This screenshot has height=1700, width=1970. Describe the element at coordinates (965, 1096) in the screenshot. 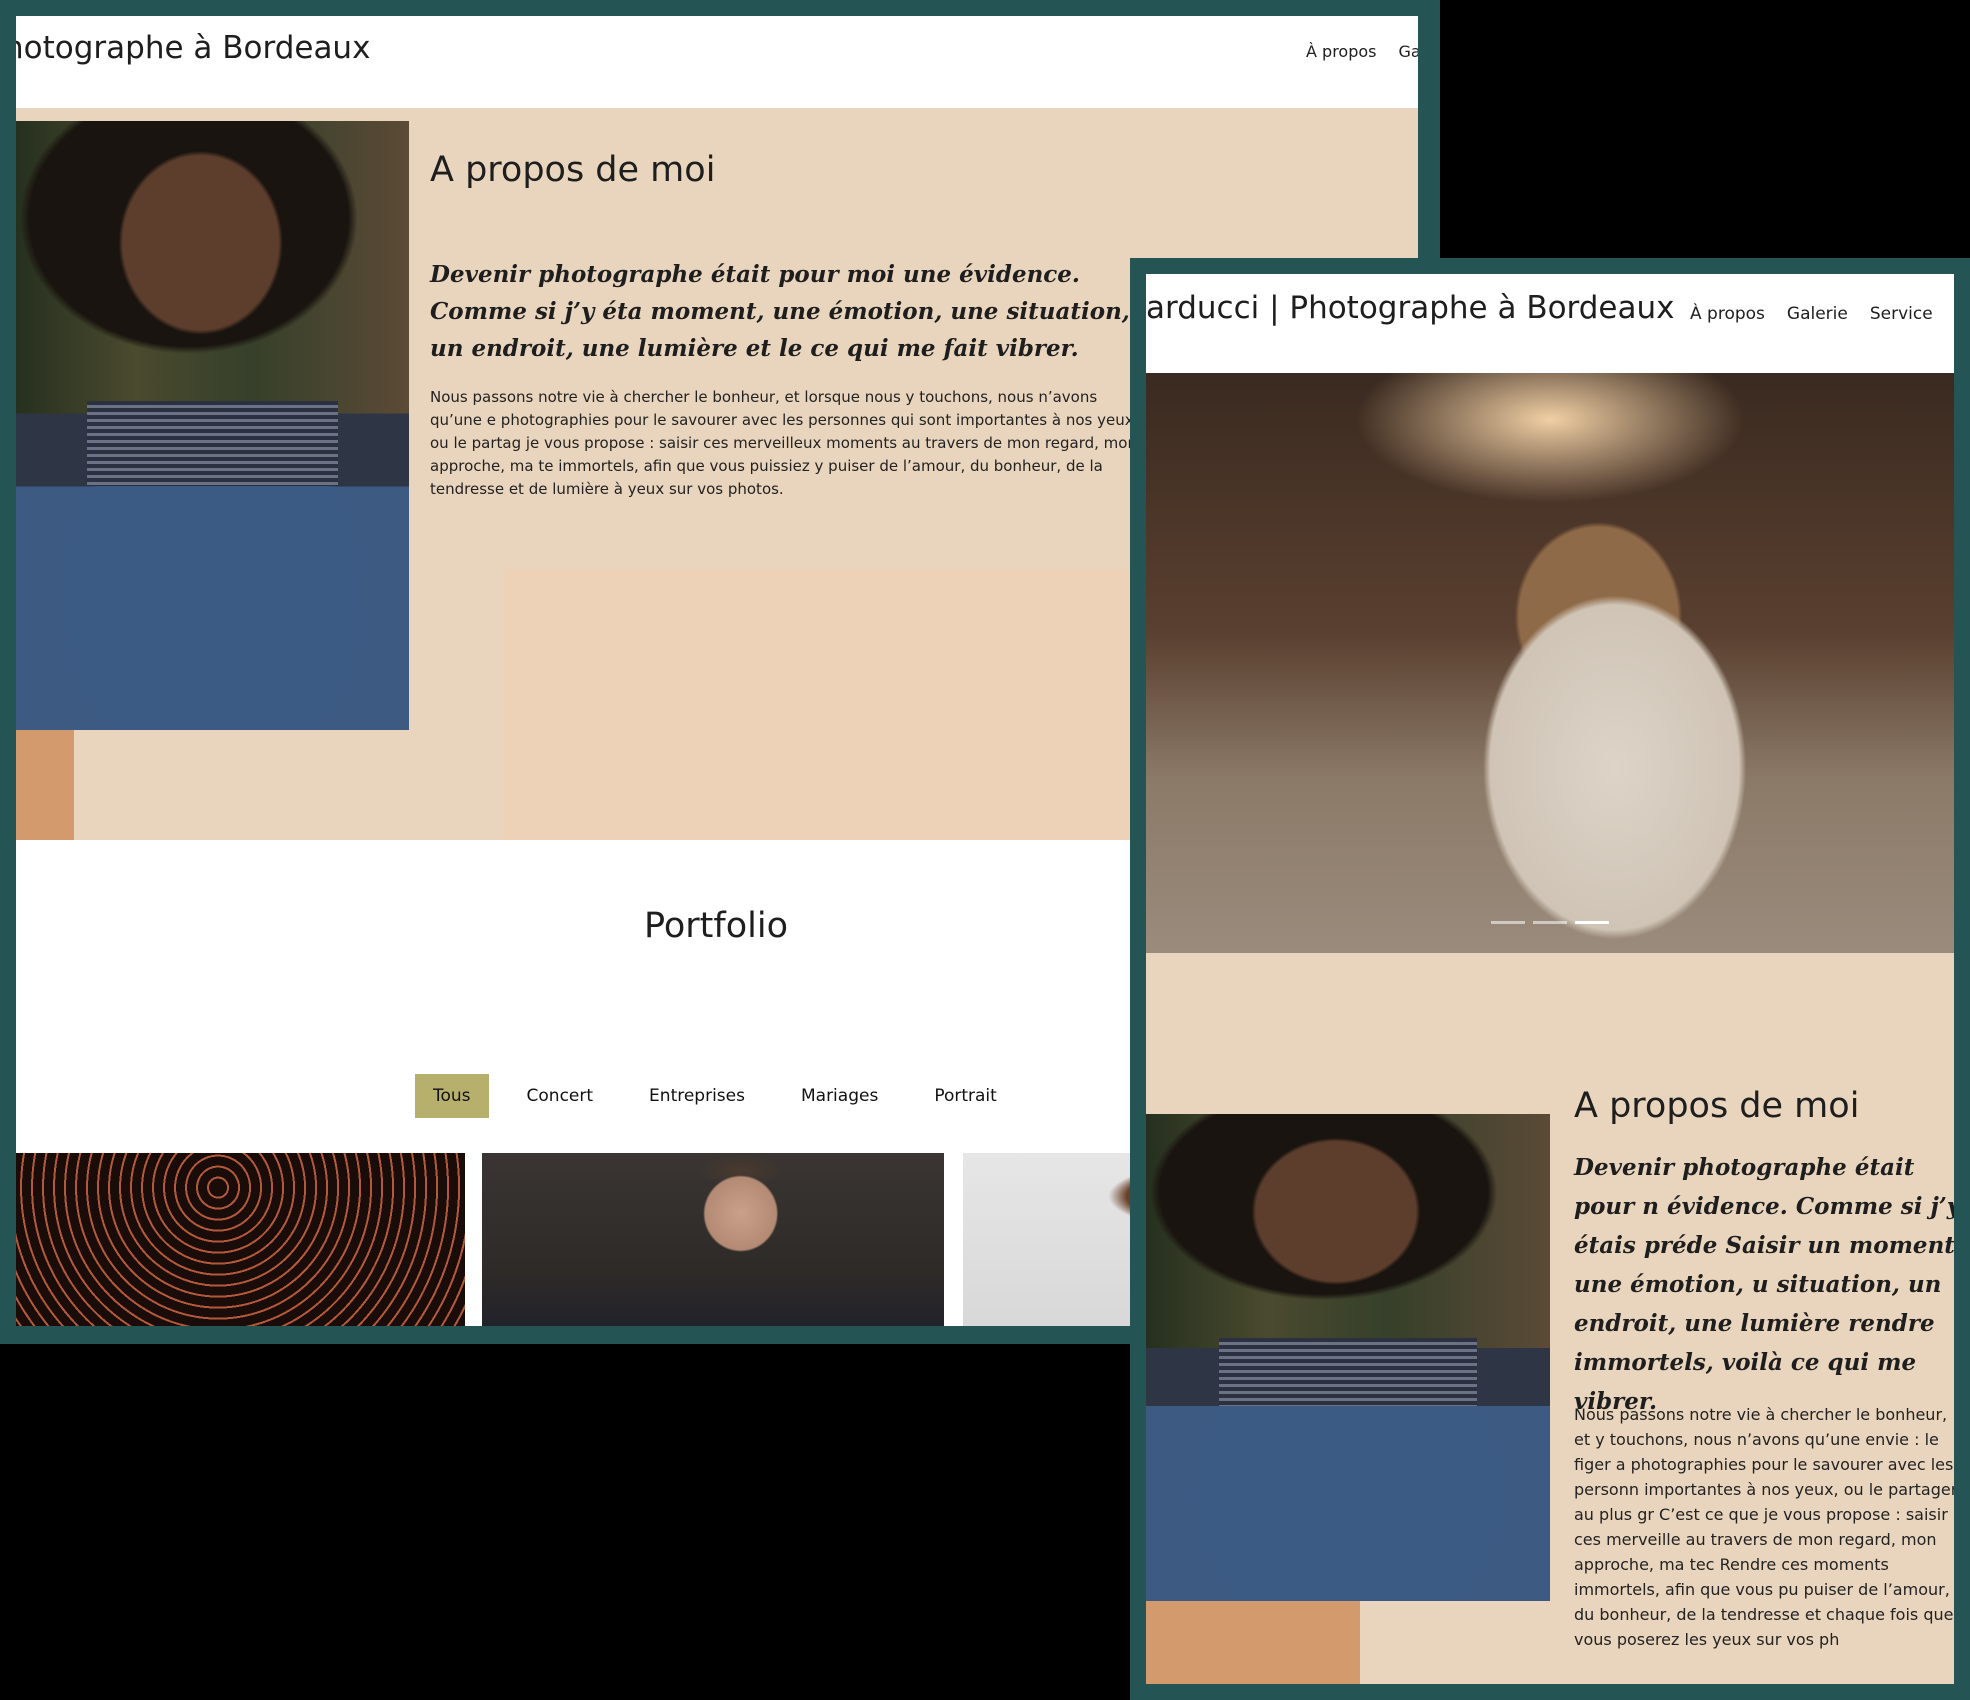

I see `filter-portrait: Portrait` at that location.